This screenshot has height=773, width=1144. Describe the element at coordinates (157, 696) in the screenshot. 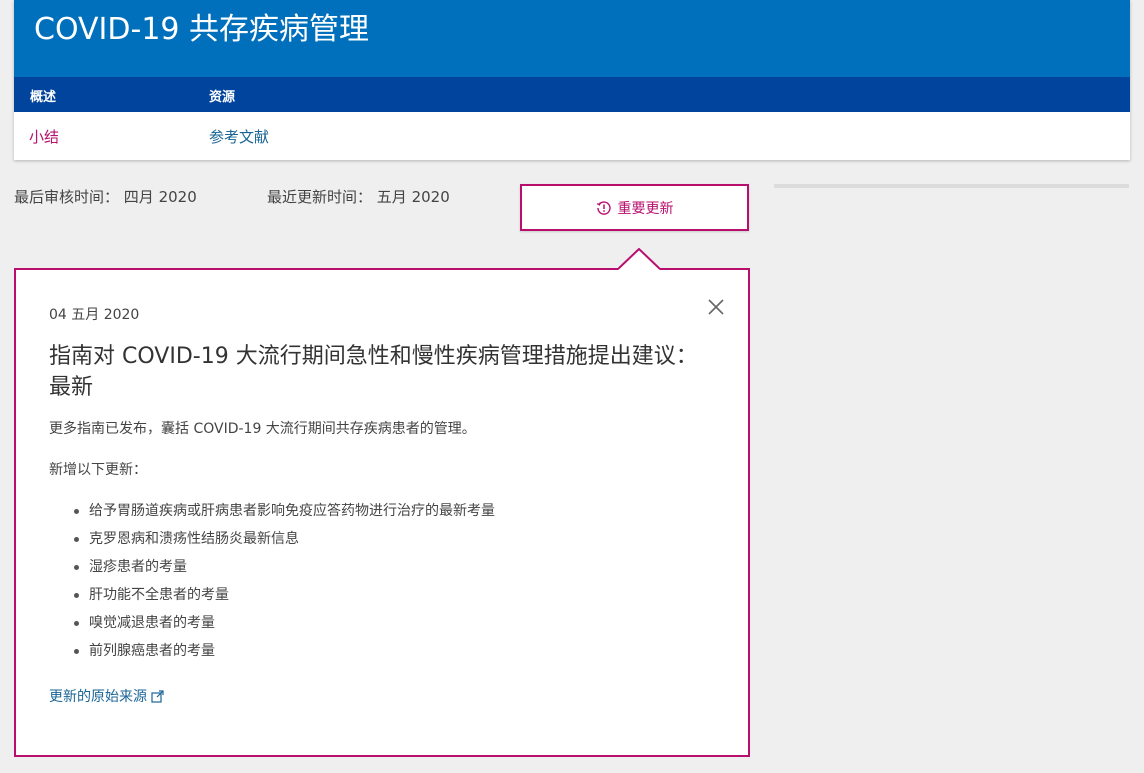

I see `external-link-icon` at that location.